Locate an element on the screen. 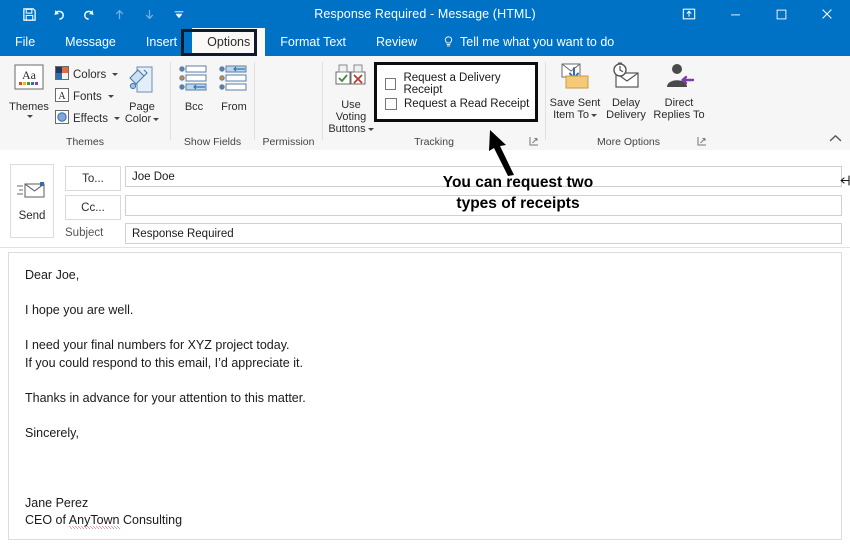 This screenshot has height=545, width=850. delay-delivery-icon is located at coordinates (626, 78).